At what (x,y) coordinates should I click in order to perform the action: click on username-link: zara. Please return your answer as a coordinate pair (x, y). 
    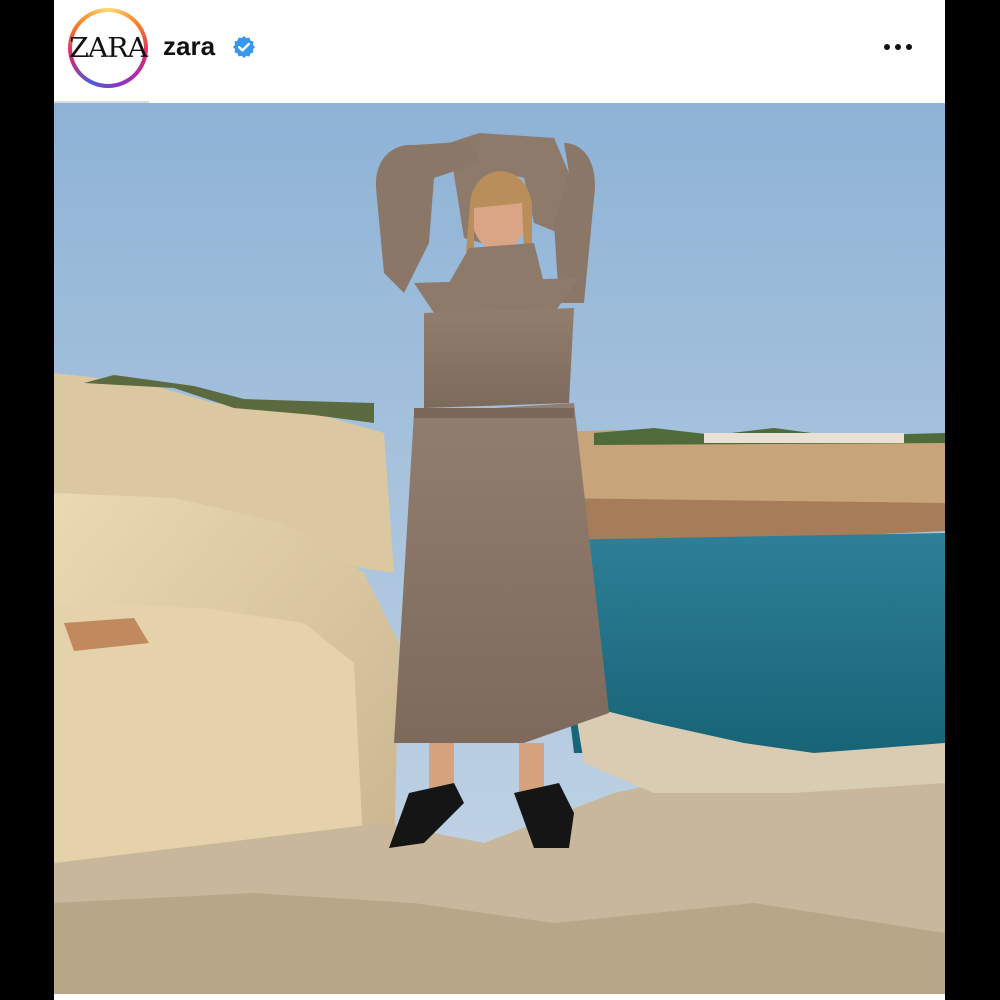
    Looking at the image, I should click on (189, 46).